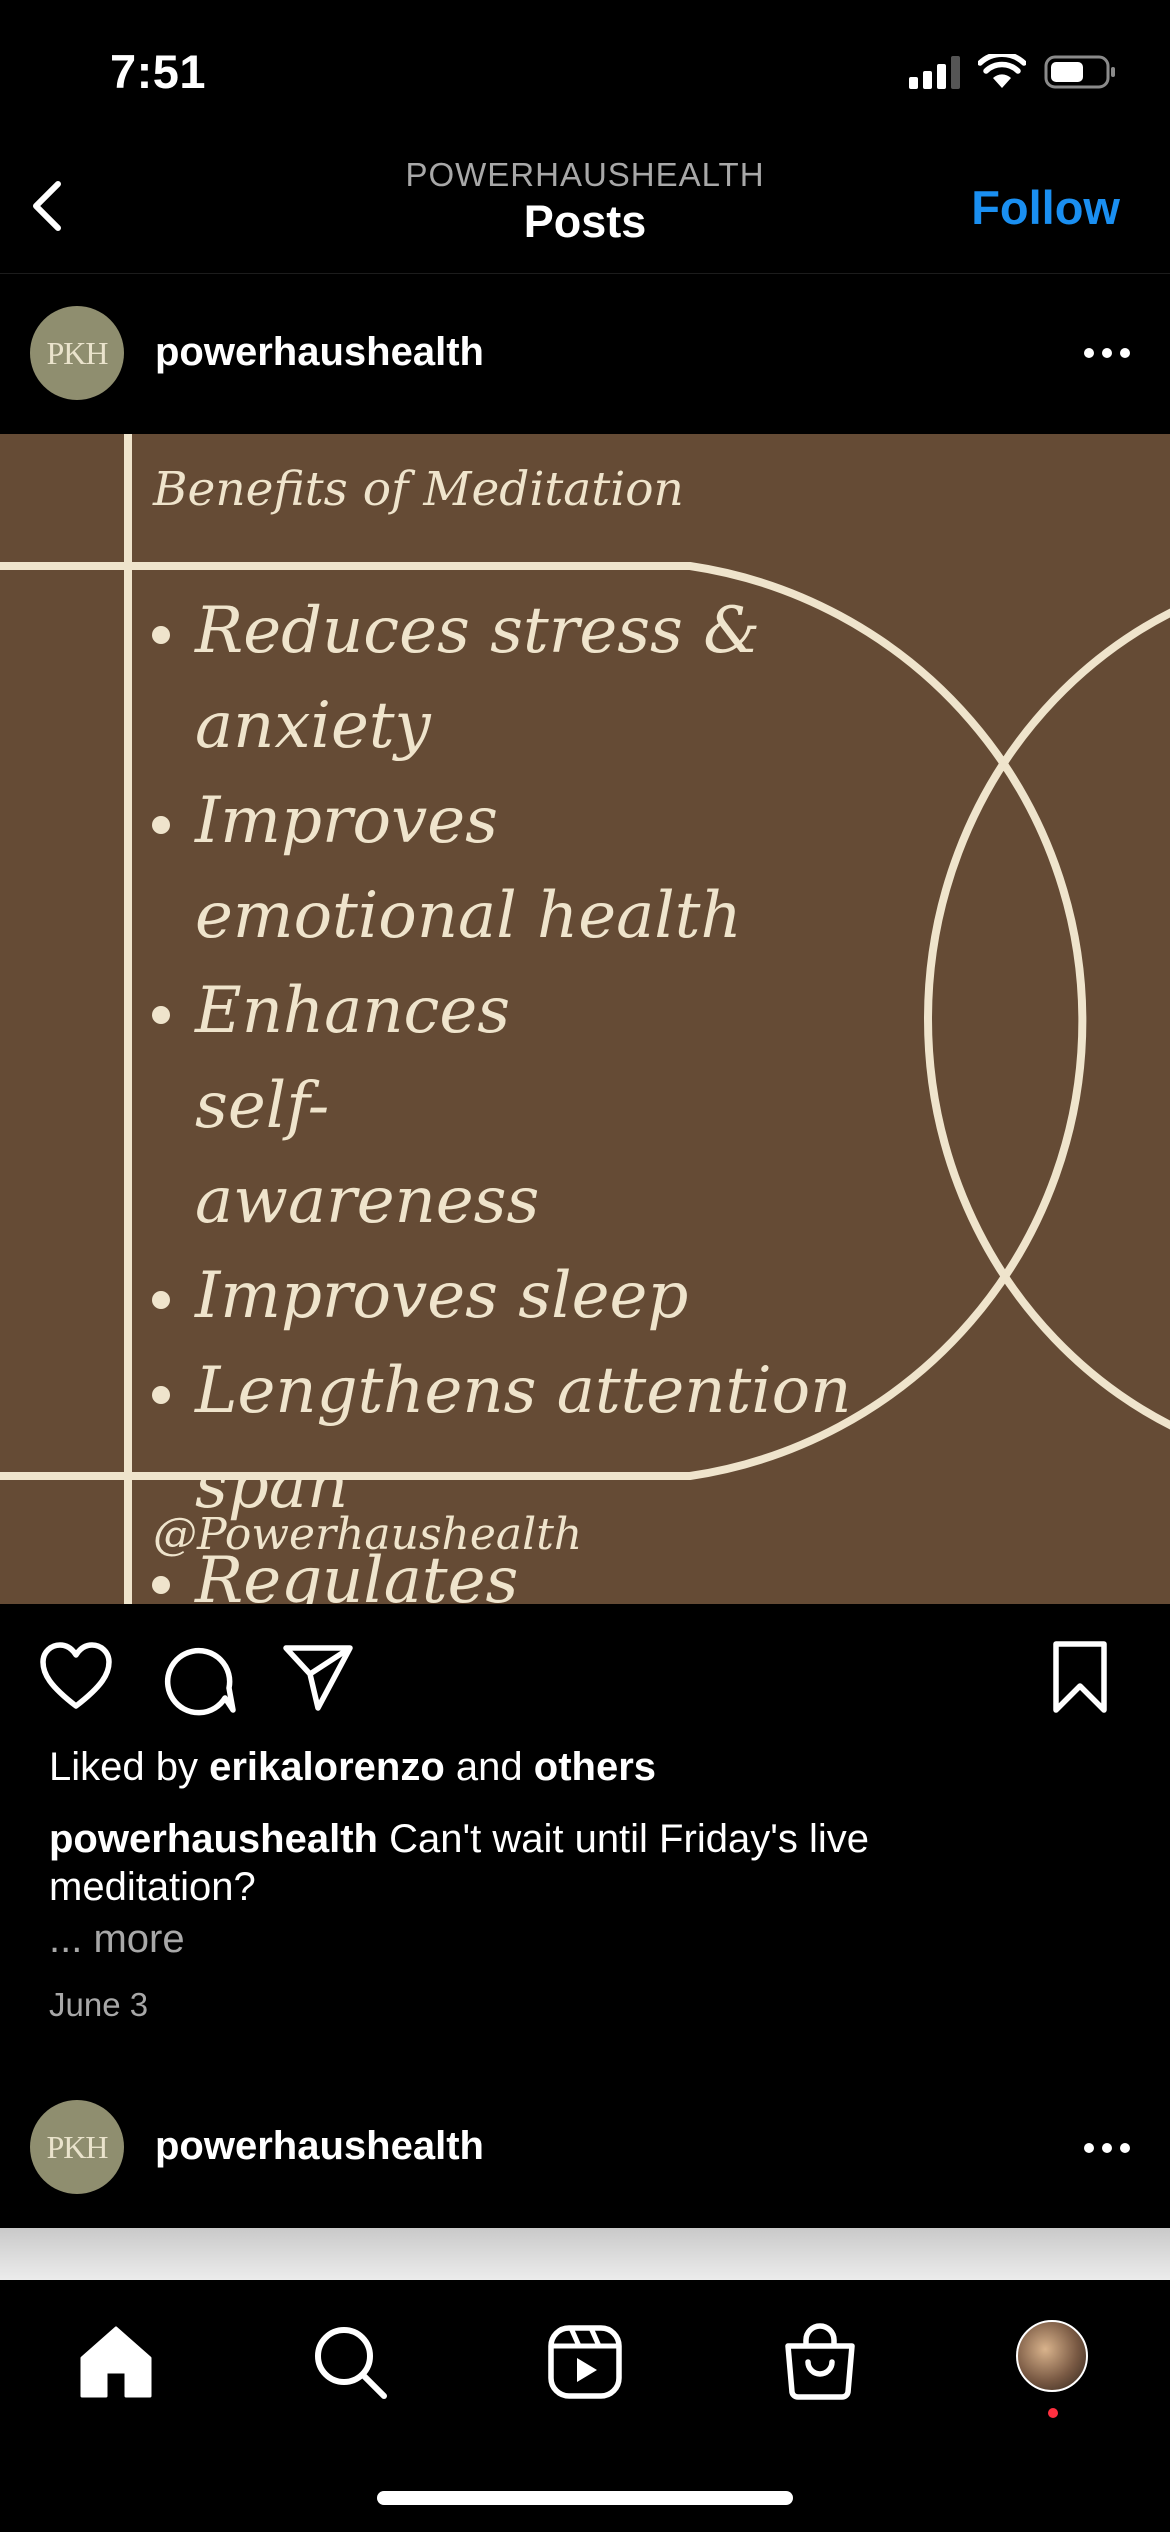 This screenshot has width=1170, height=2532. What do you see at coordinates (158, 71) in the screenshot?
I see `status-time: 7:51` at bounding box center [158, 71].